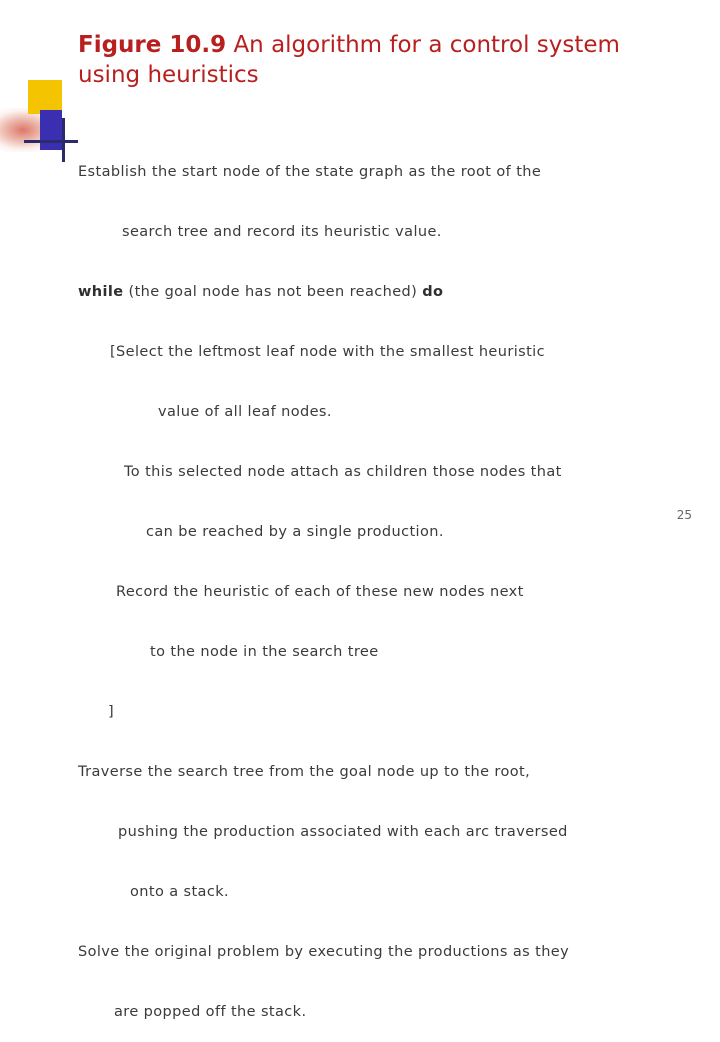 The width and height of the screenshot is (720, 1042). What do you see at coordinates (45, 97) in the screenshot?
I see `ornament-yellow-square` at bounding box center [45, 97].